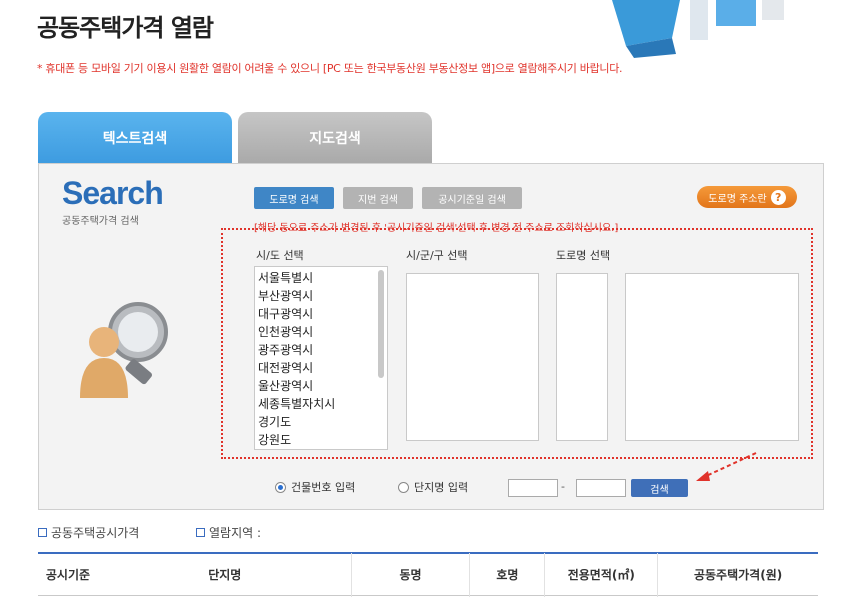 This screenshot has width=846, height=612. Describe the element at coordinates (507, 575) in the screenshot. I see `th-ho: 호명` at that location.